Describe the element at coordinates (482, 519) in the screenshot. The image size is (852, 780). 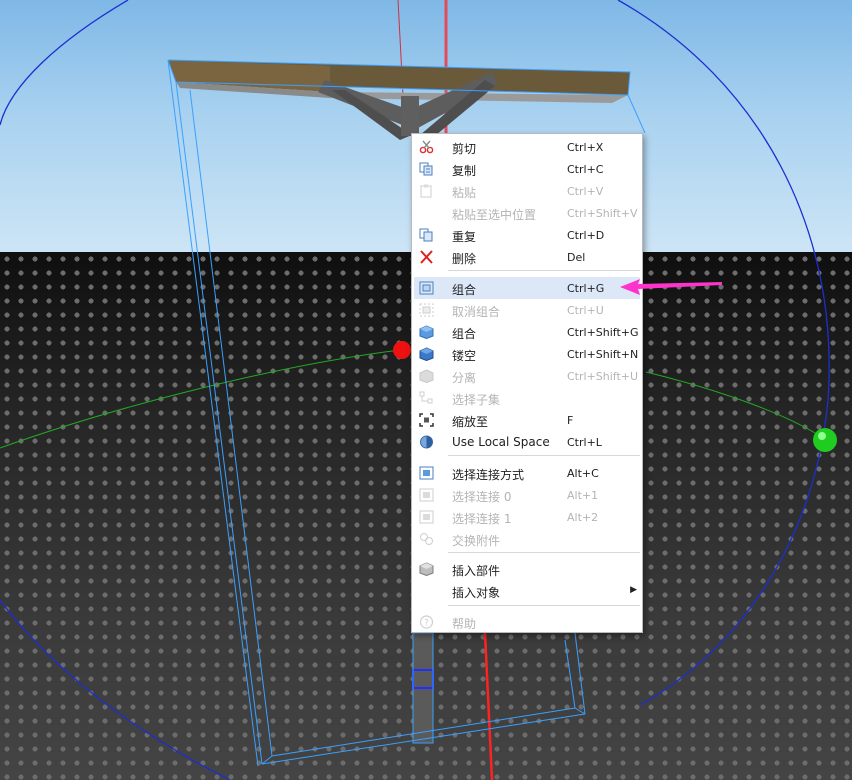
I see `menu-item-label: 选择连接 1` at that location.